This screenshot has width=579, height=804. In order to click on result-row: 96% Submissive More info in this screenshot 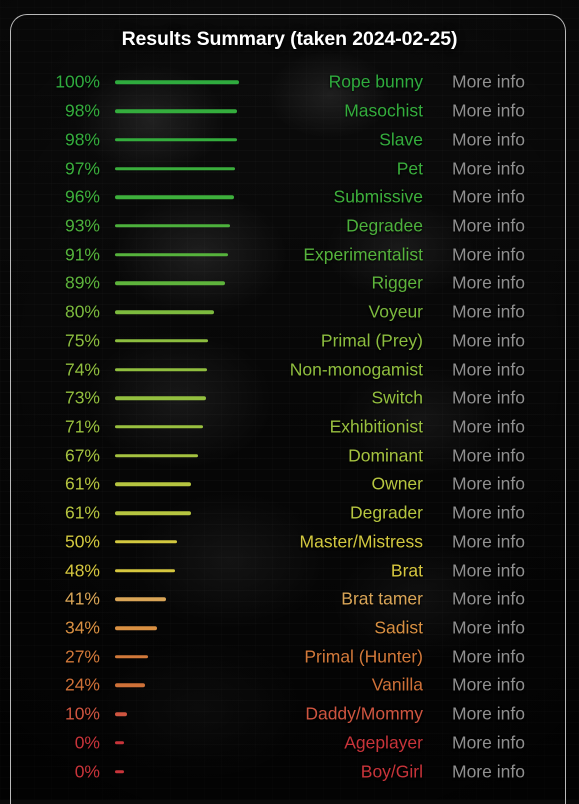, I will do `click(289, 197)`.